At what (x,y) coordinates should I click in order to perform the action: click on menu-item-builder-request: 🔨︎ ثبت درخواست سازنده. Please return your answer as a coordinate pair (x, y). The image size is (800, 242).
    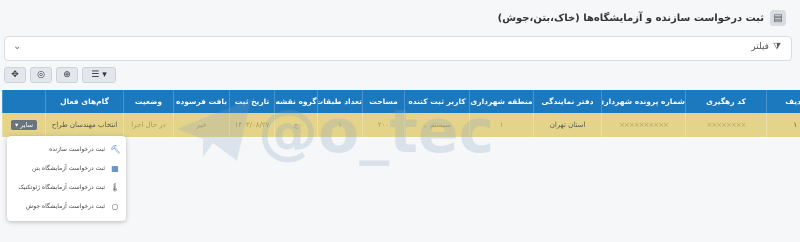
    Looking at the image, I should click on (66, 149).